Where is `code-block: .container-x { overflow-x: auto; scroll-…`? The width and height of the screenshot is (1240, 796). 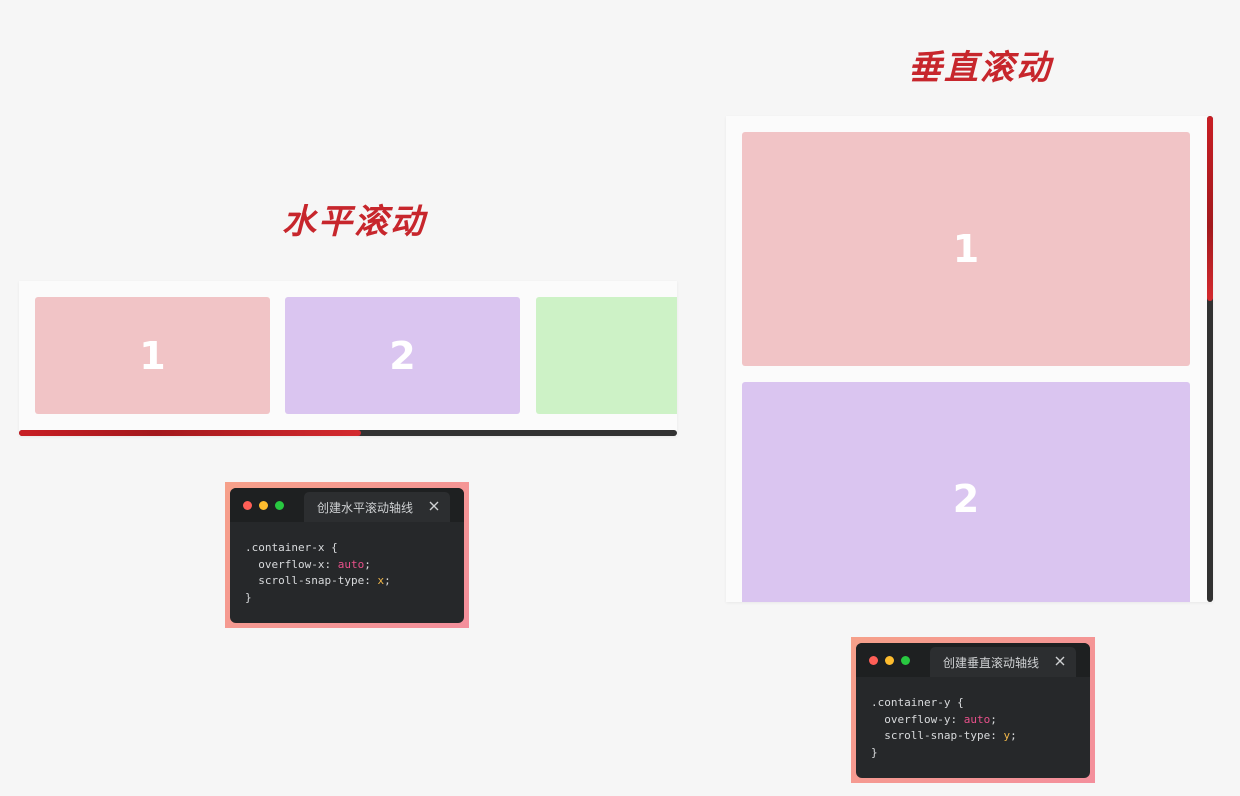 code-block: .container-x { overflow-x: auto; scroll-… is located at coordinates (318, 572).